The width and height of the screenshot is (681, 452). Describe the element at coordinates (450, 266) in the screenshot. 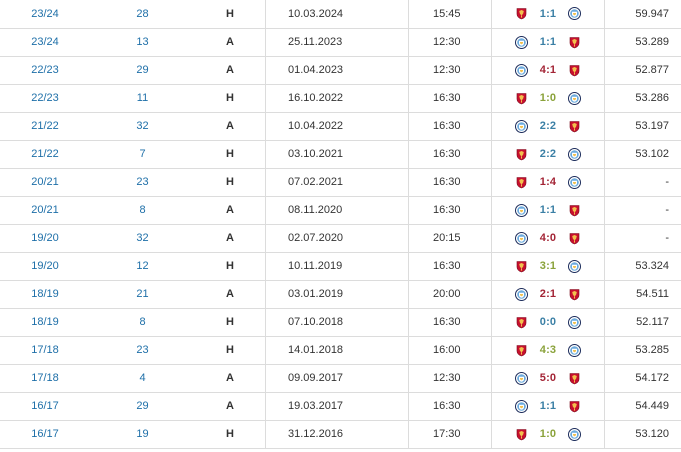

I see `time-cell: 16:30` at that location.